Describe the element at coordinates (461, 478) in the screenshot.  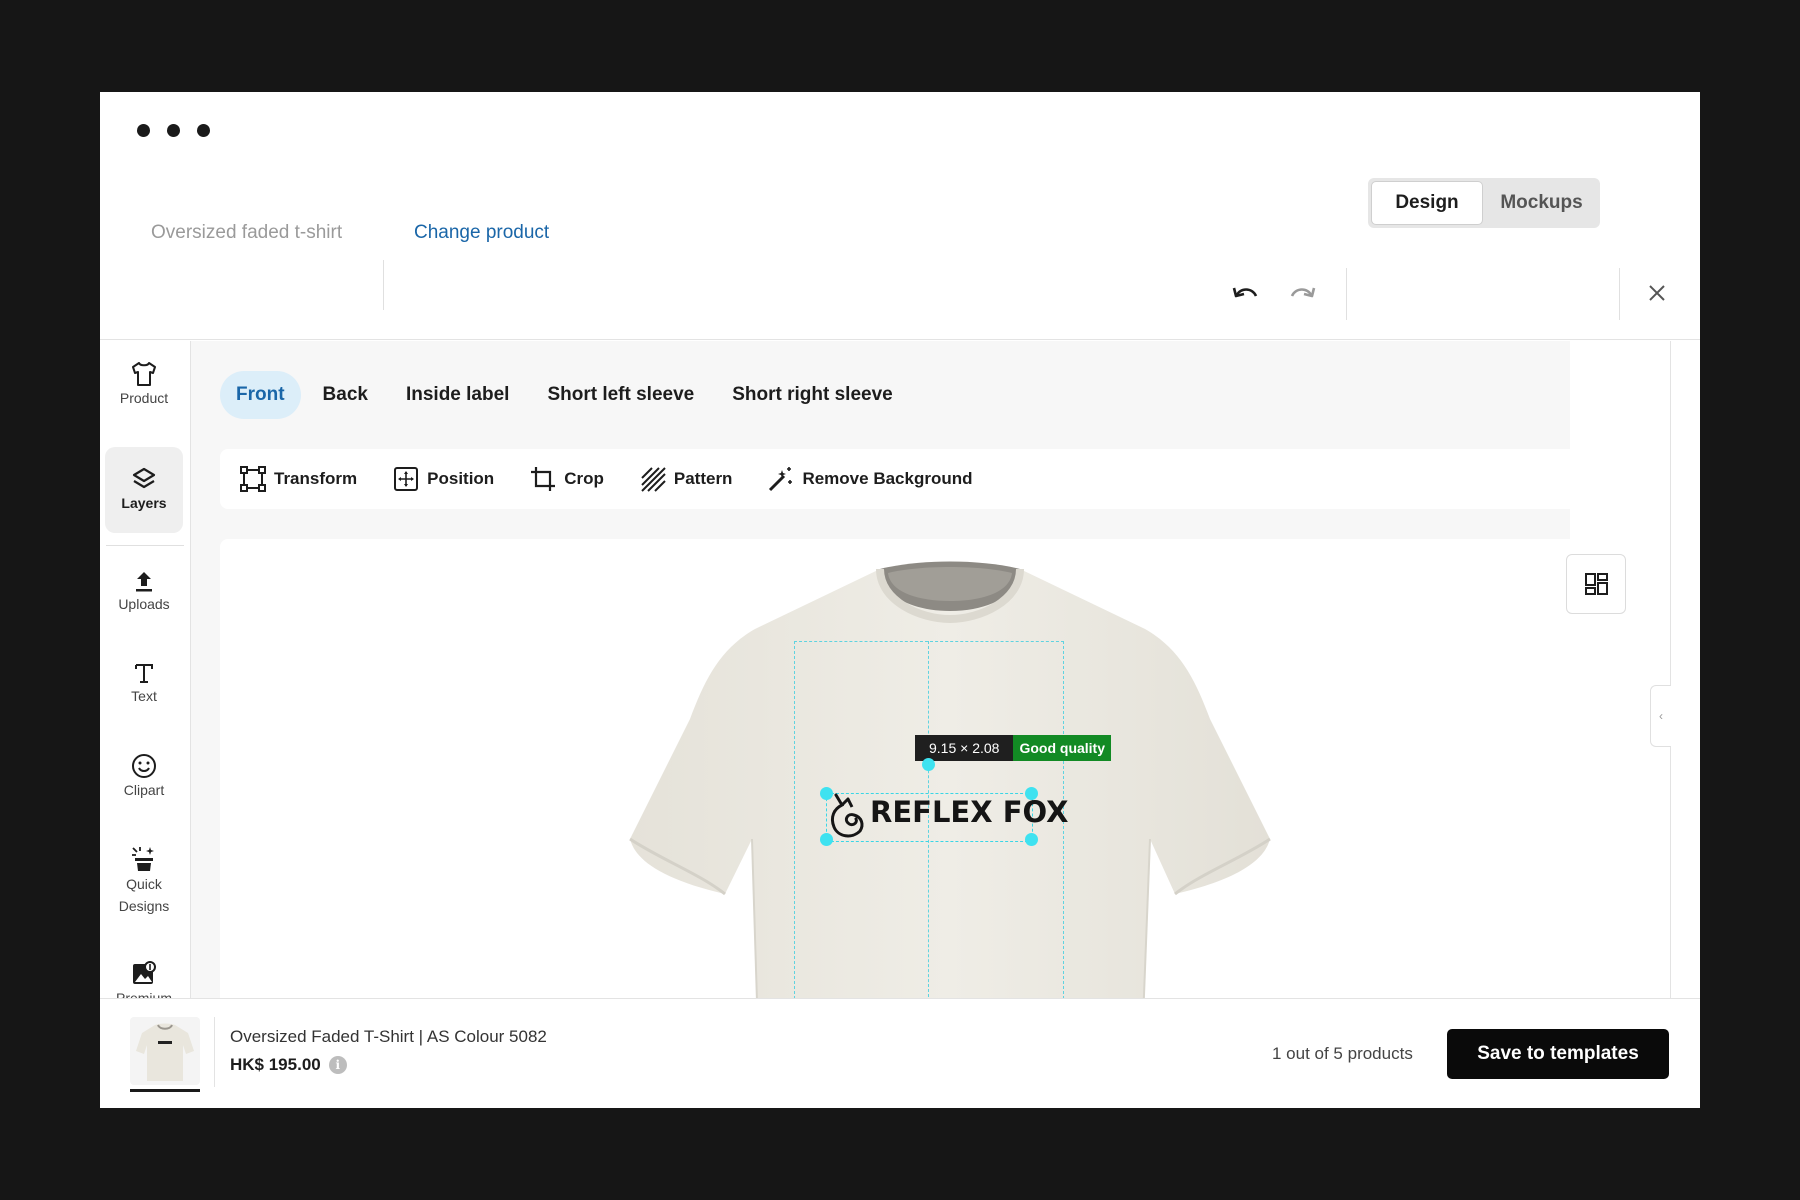
I see `position-label: Position` at that location.